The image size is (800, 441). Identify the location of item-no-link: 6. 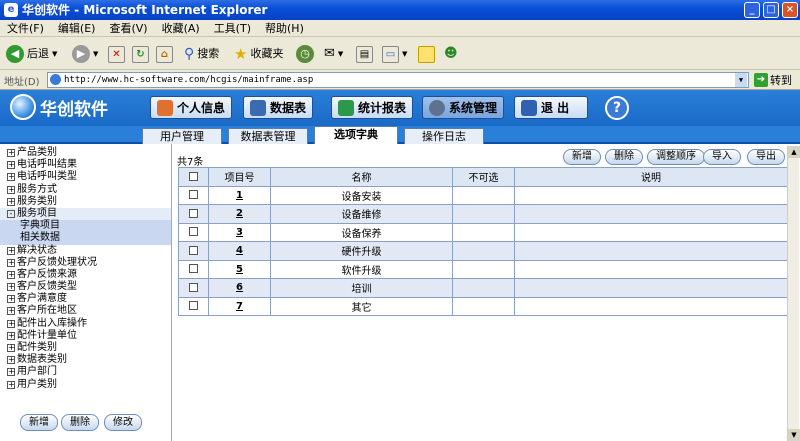
(239, 287).